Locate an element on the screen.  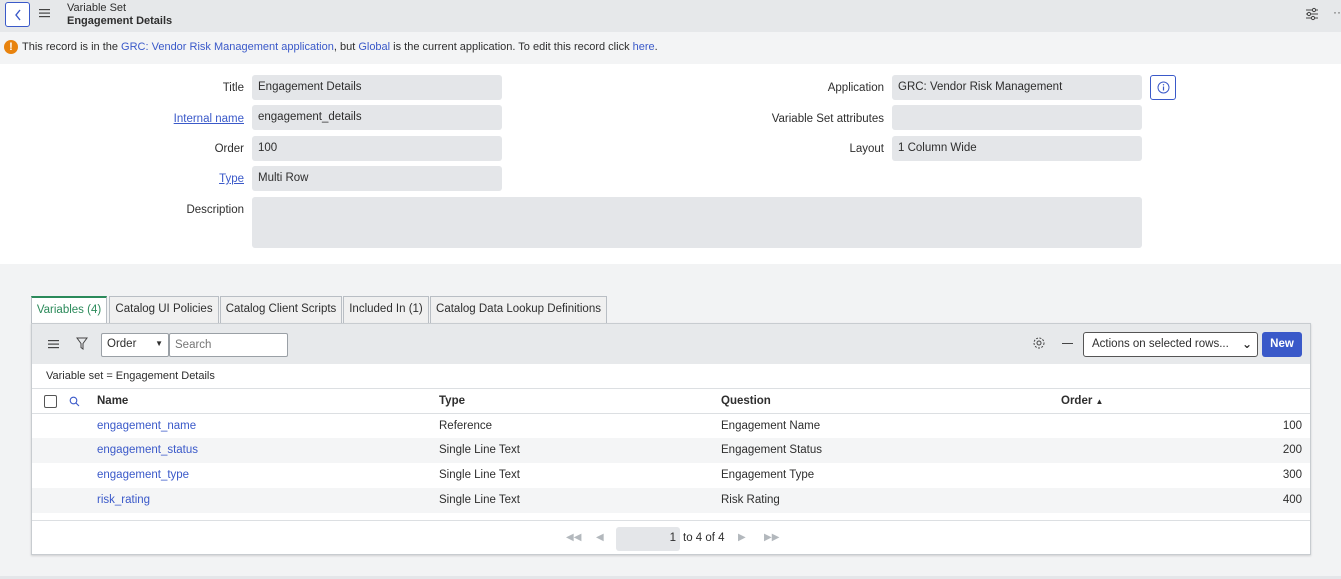
notice-prefix: This record is in the is located at coordinates (72, 47).